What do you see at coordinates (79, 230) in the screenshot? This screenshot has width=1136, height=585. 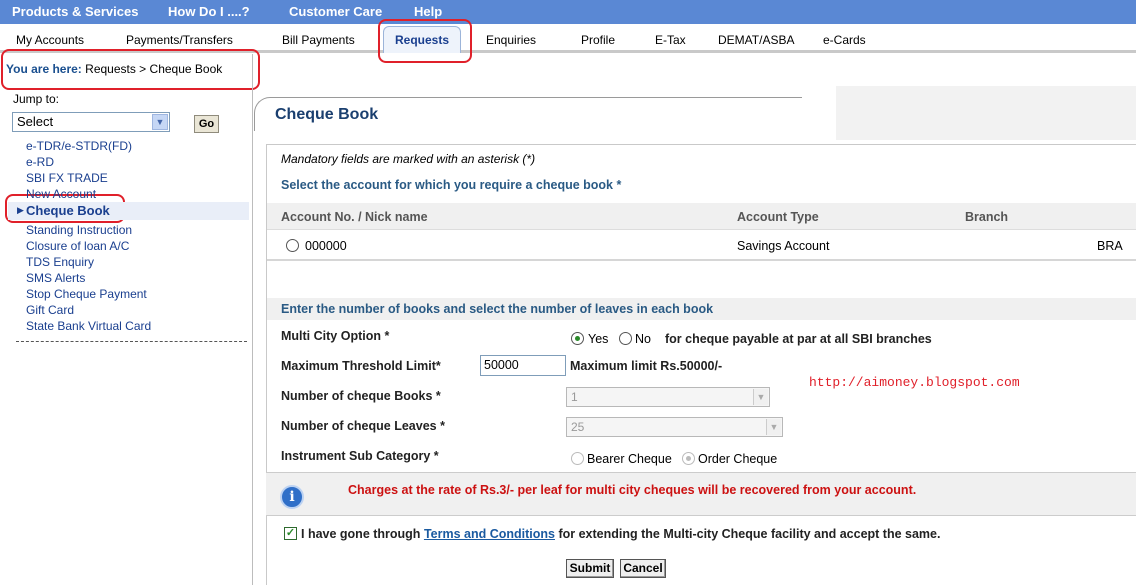 I see `sidebar-item-standing-instruction: Standing Instruction` at bounding box center [79, 230].